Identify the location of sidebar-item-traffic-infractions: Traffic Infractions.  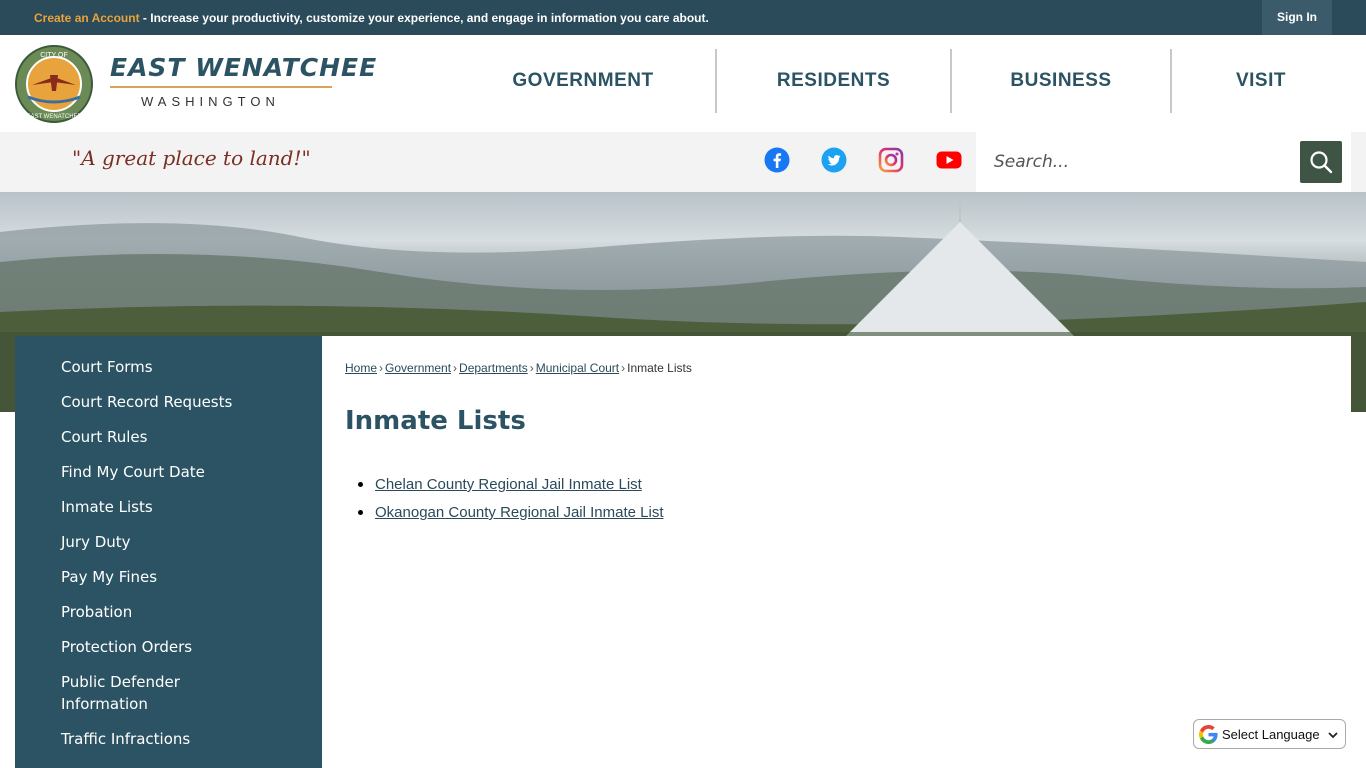
(181, 739).